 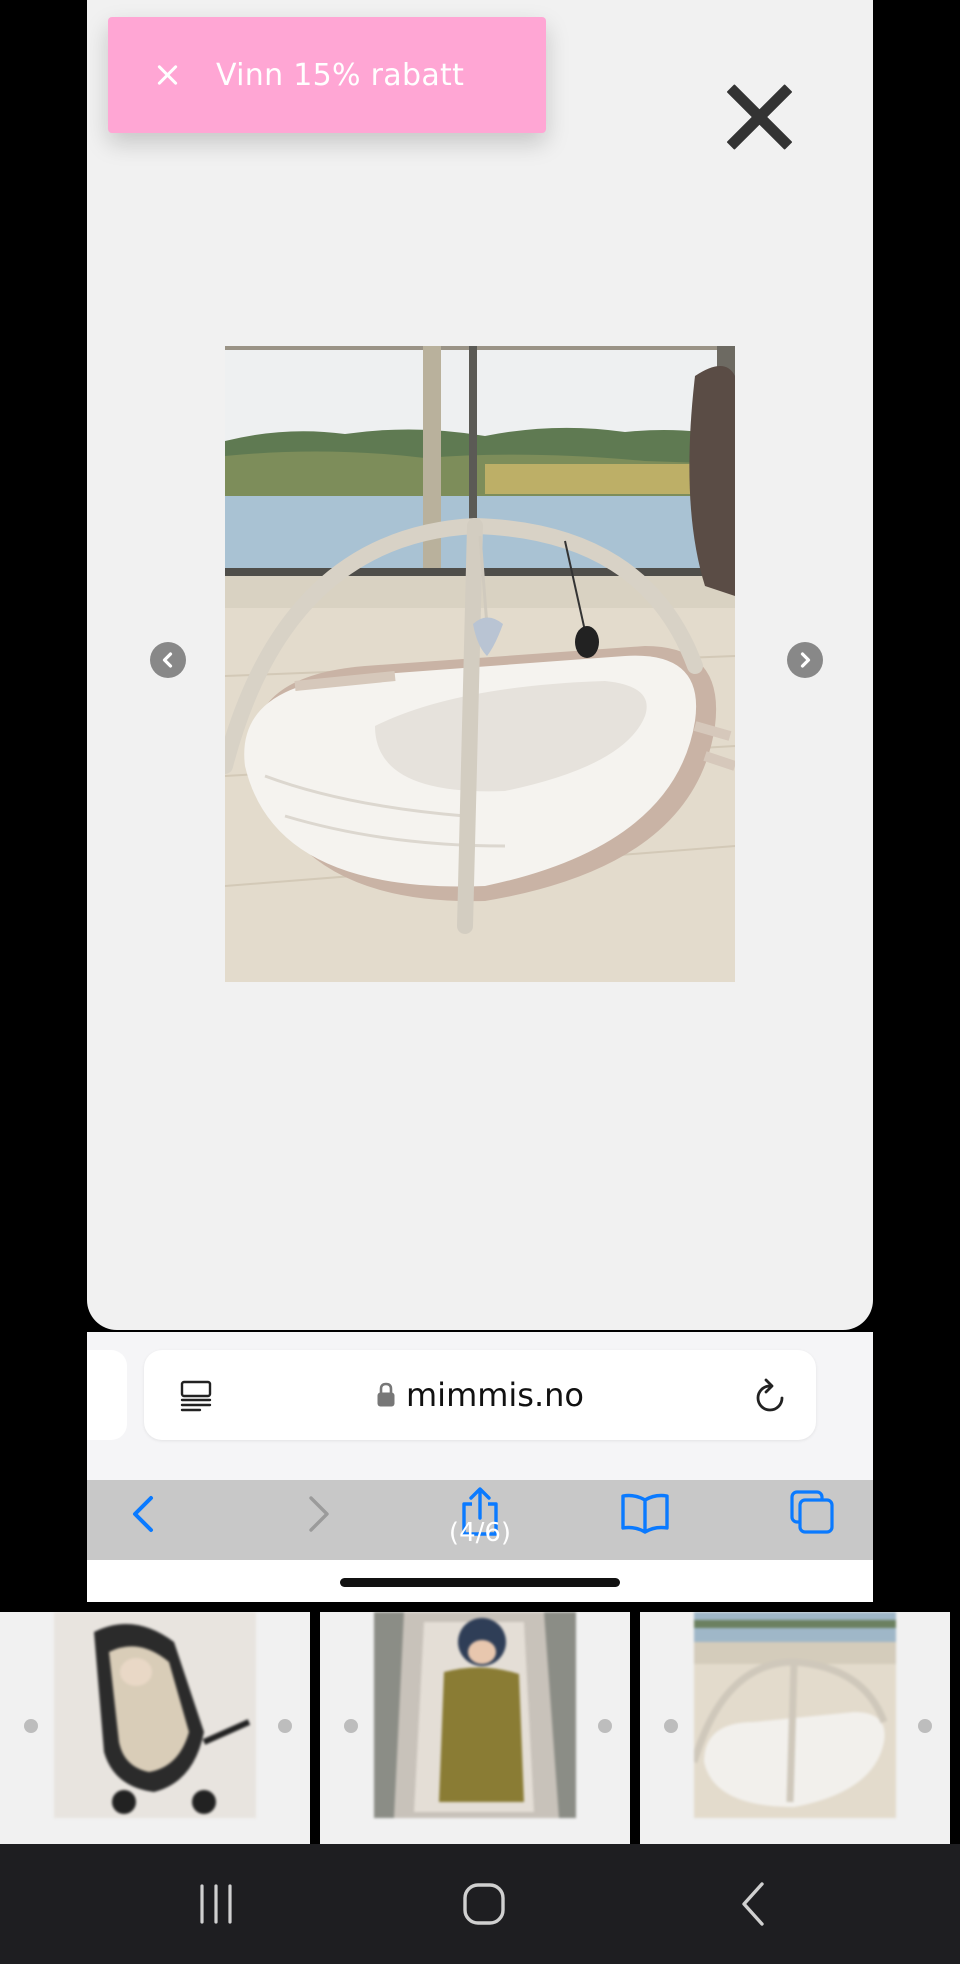 I want to click on adjacent-tab-peek, so click(x=107, y=1395).